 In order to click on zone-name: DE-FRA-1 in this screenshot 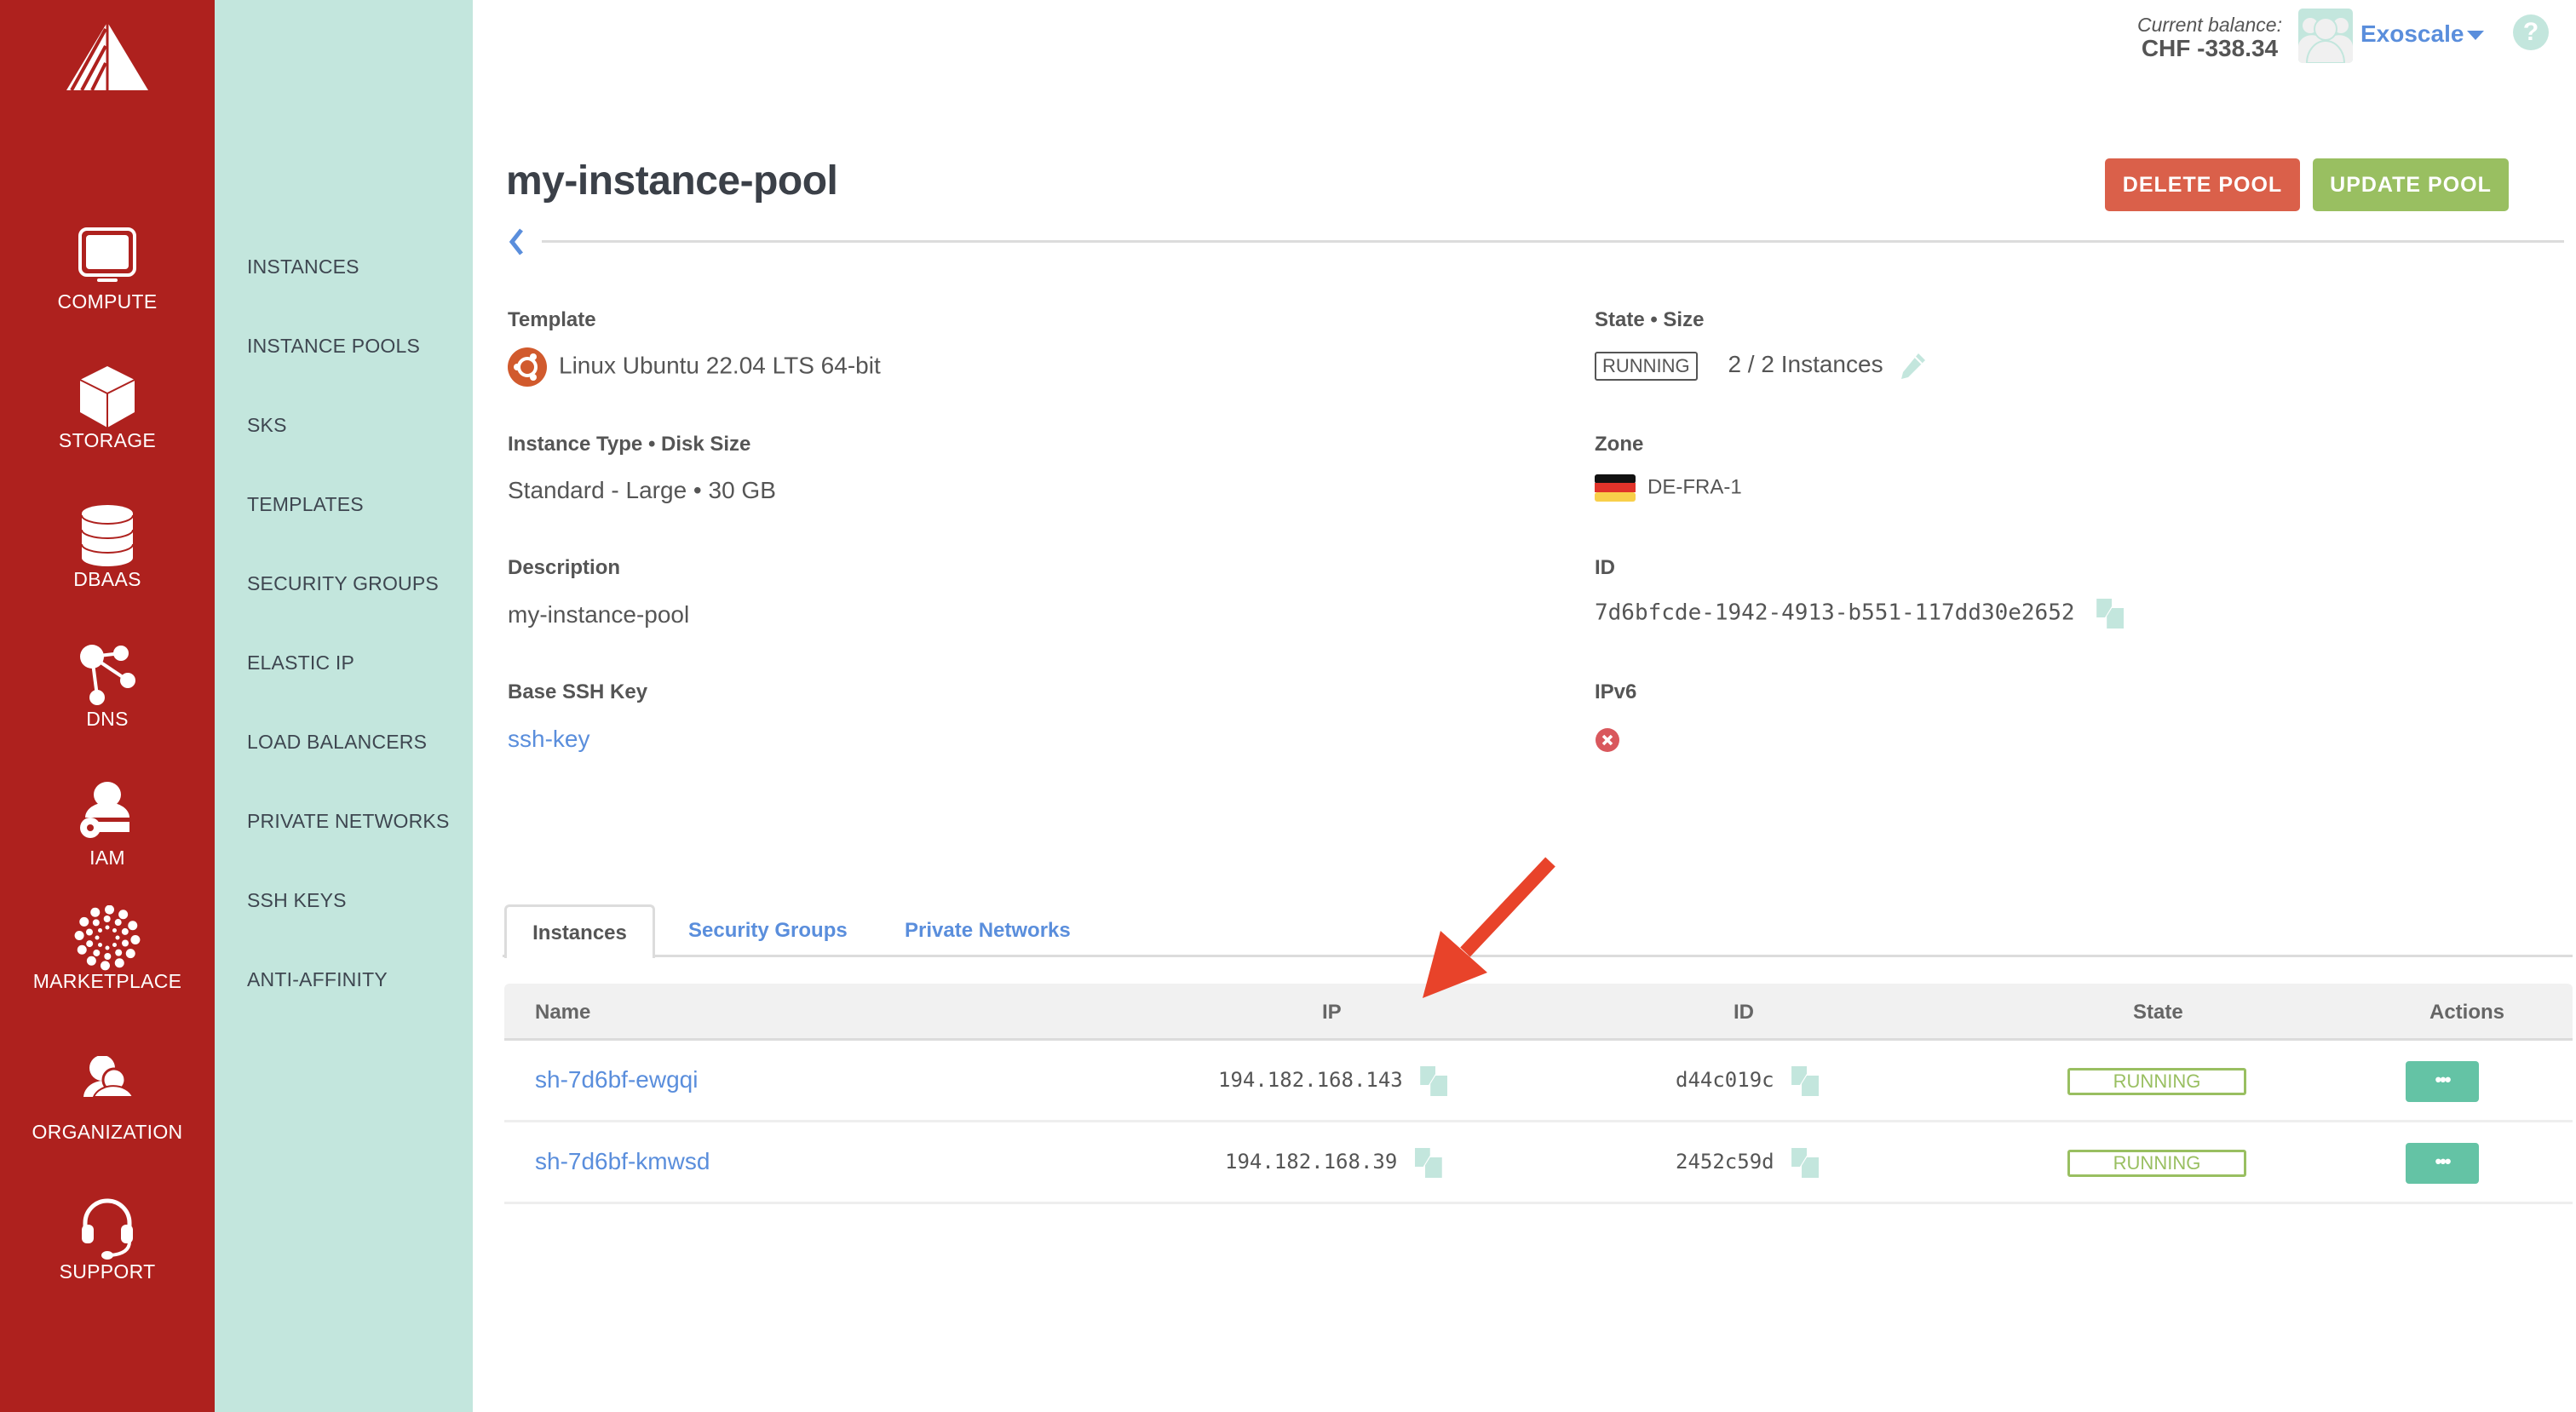, I will do `click(1695, 487)`.